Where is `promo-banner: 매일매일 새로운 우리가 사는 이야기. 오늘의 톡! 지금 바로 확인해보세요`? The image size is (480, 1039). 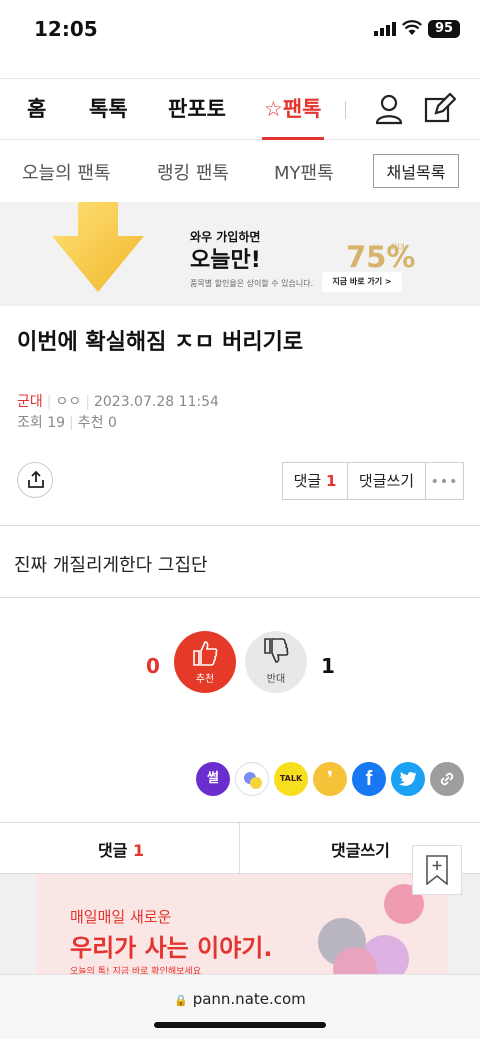
promo-banner: 매일매일 새로운 우리가 사는 이야기. 오늘의 톡! 지금 바로 확인해보세요 is located at coordinates (240, 924).